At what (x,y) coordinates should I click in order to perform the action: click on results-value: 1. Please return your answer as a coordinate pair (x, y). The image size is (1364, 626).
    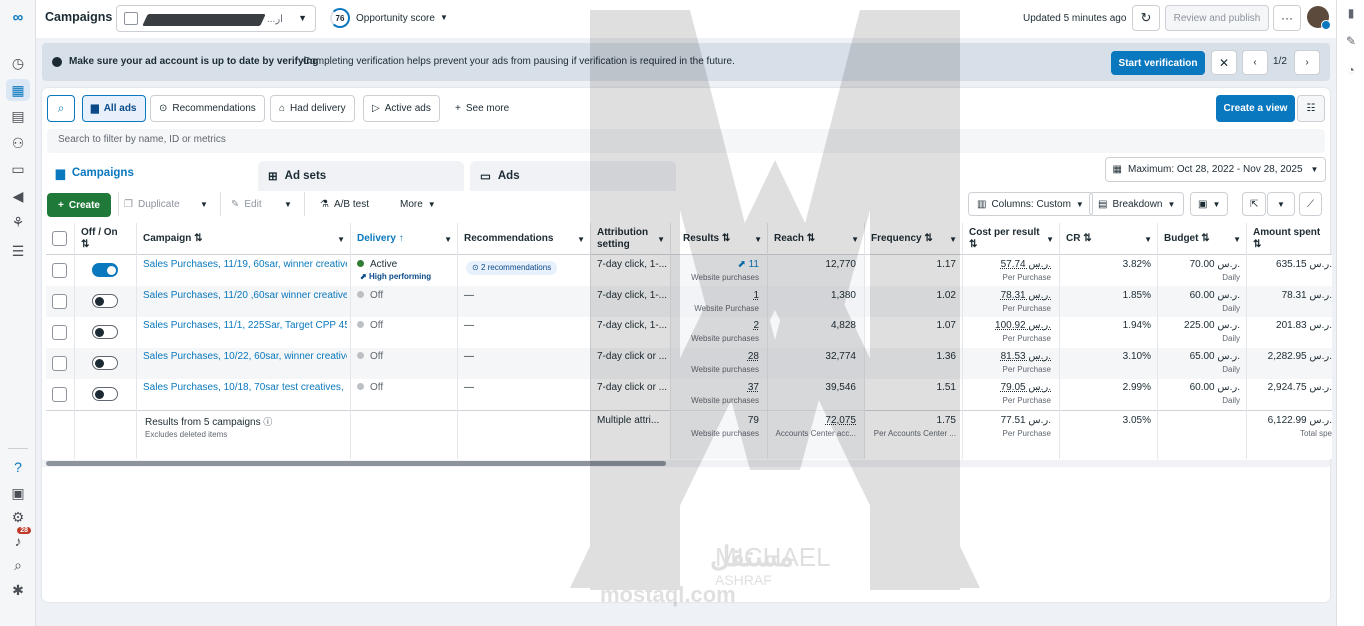
    Looking at the image, I should click on (756, 296).